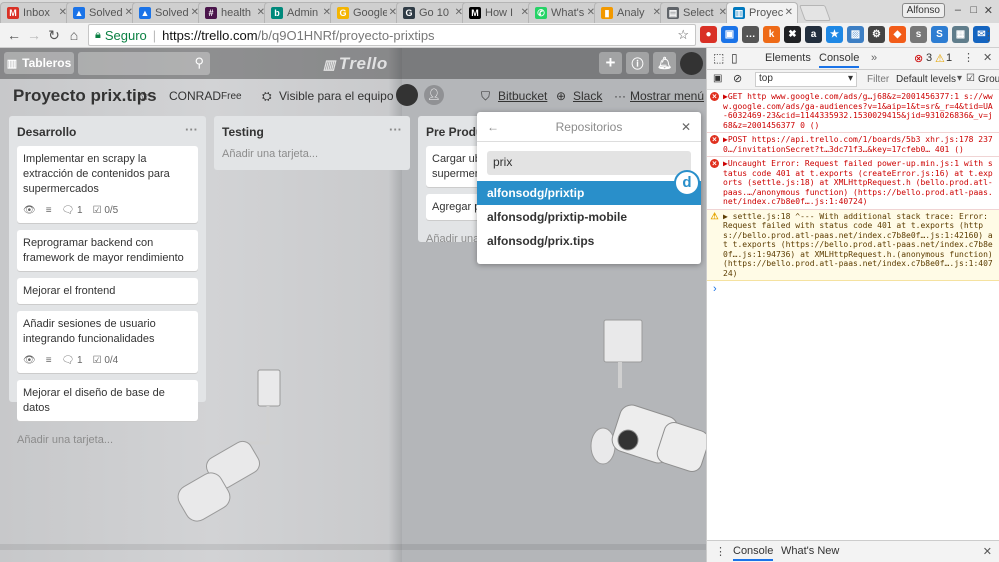 The width and height of the screenshot is (999, 562). I want to click on browser-tab: G Go 10 ✕, so click(432, 12).